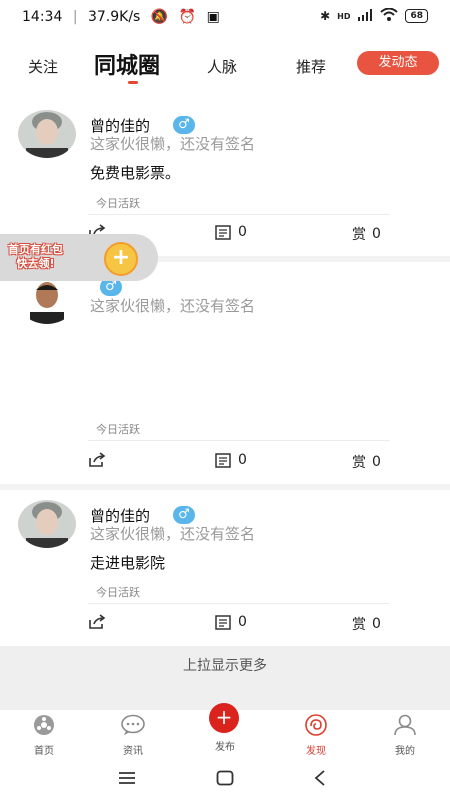  I want to click on nav-news: 资讯, so click(133, 735).